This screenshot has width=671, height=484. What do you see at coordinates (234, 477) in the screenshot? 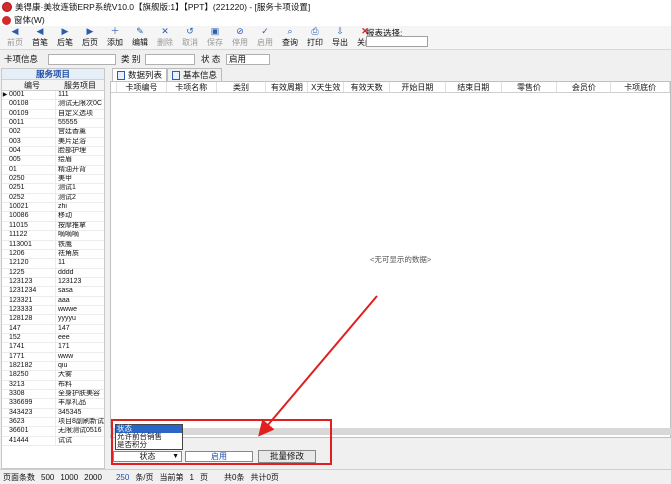
I see `total-count: 共0条` at bounding box center [234, 477].